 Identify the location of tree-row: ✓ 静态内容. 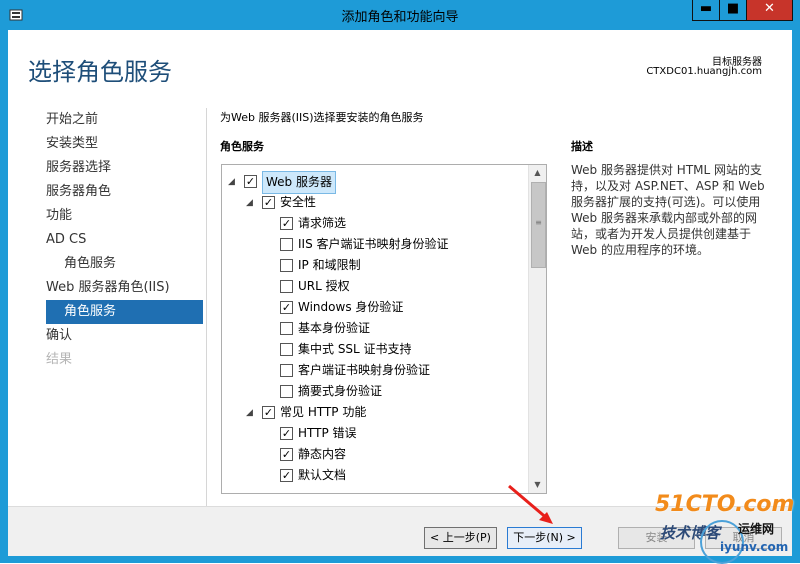
(372, 454).